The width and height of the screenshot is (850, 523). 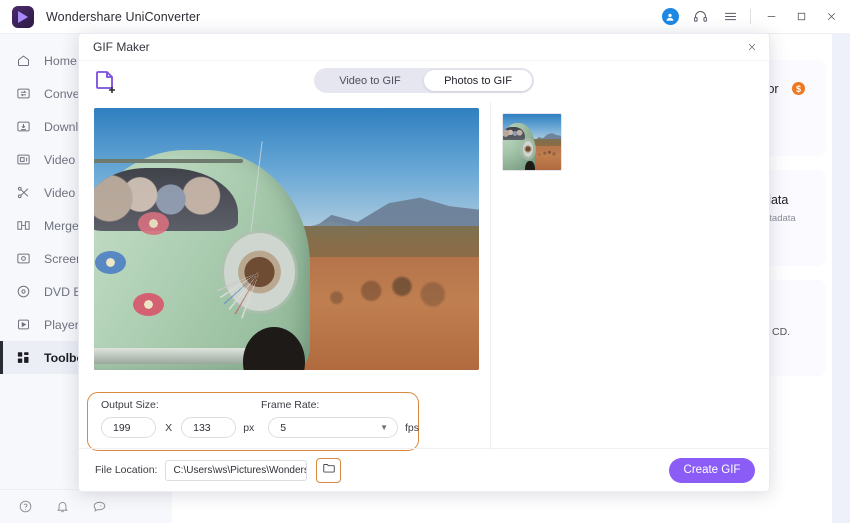 I want to click on minimize-icon, so click(x=771, y=17).